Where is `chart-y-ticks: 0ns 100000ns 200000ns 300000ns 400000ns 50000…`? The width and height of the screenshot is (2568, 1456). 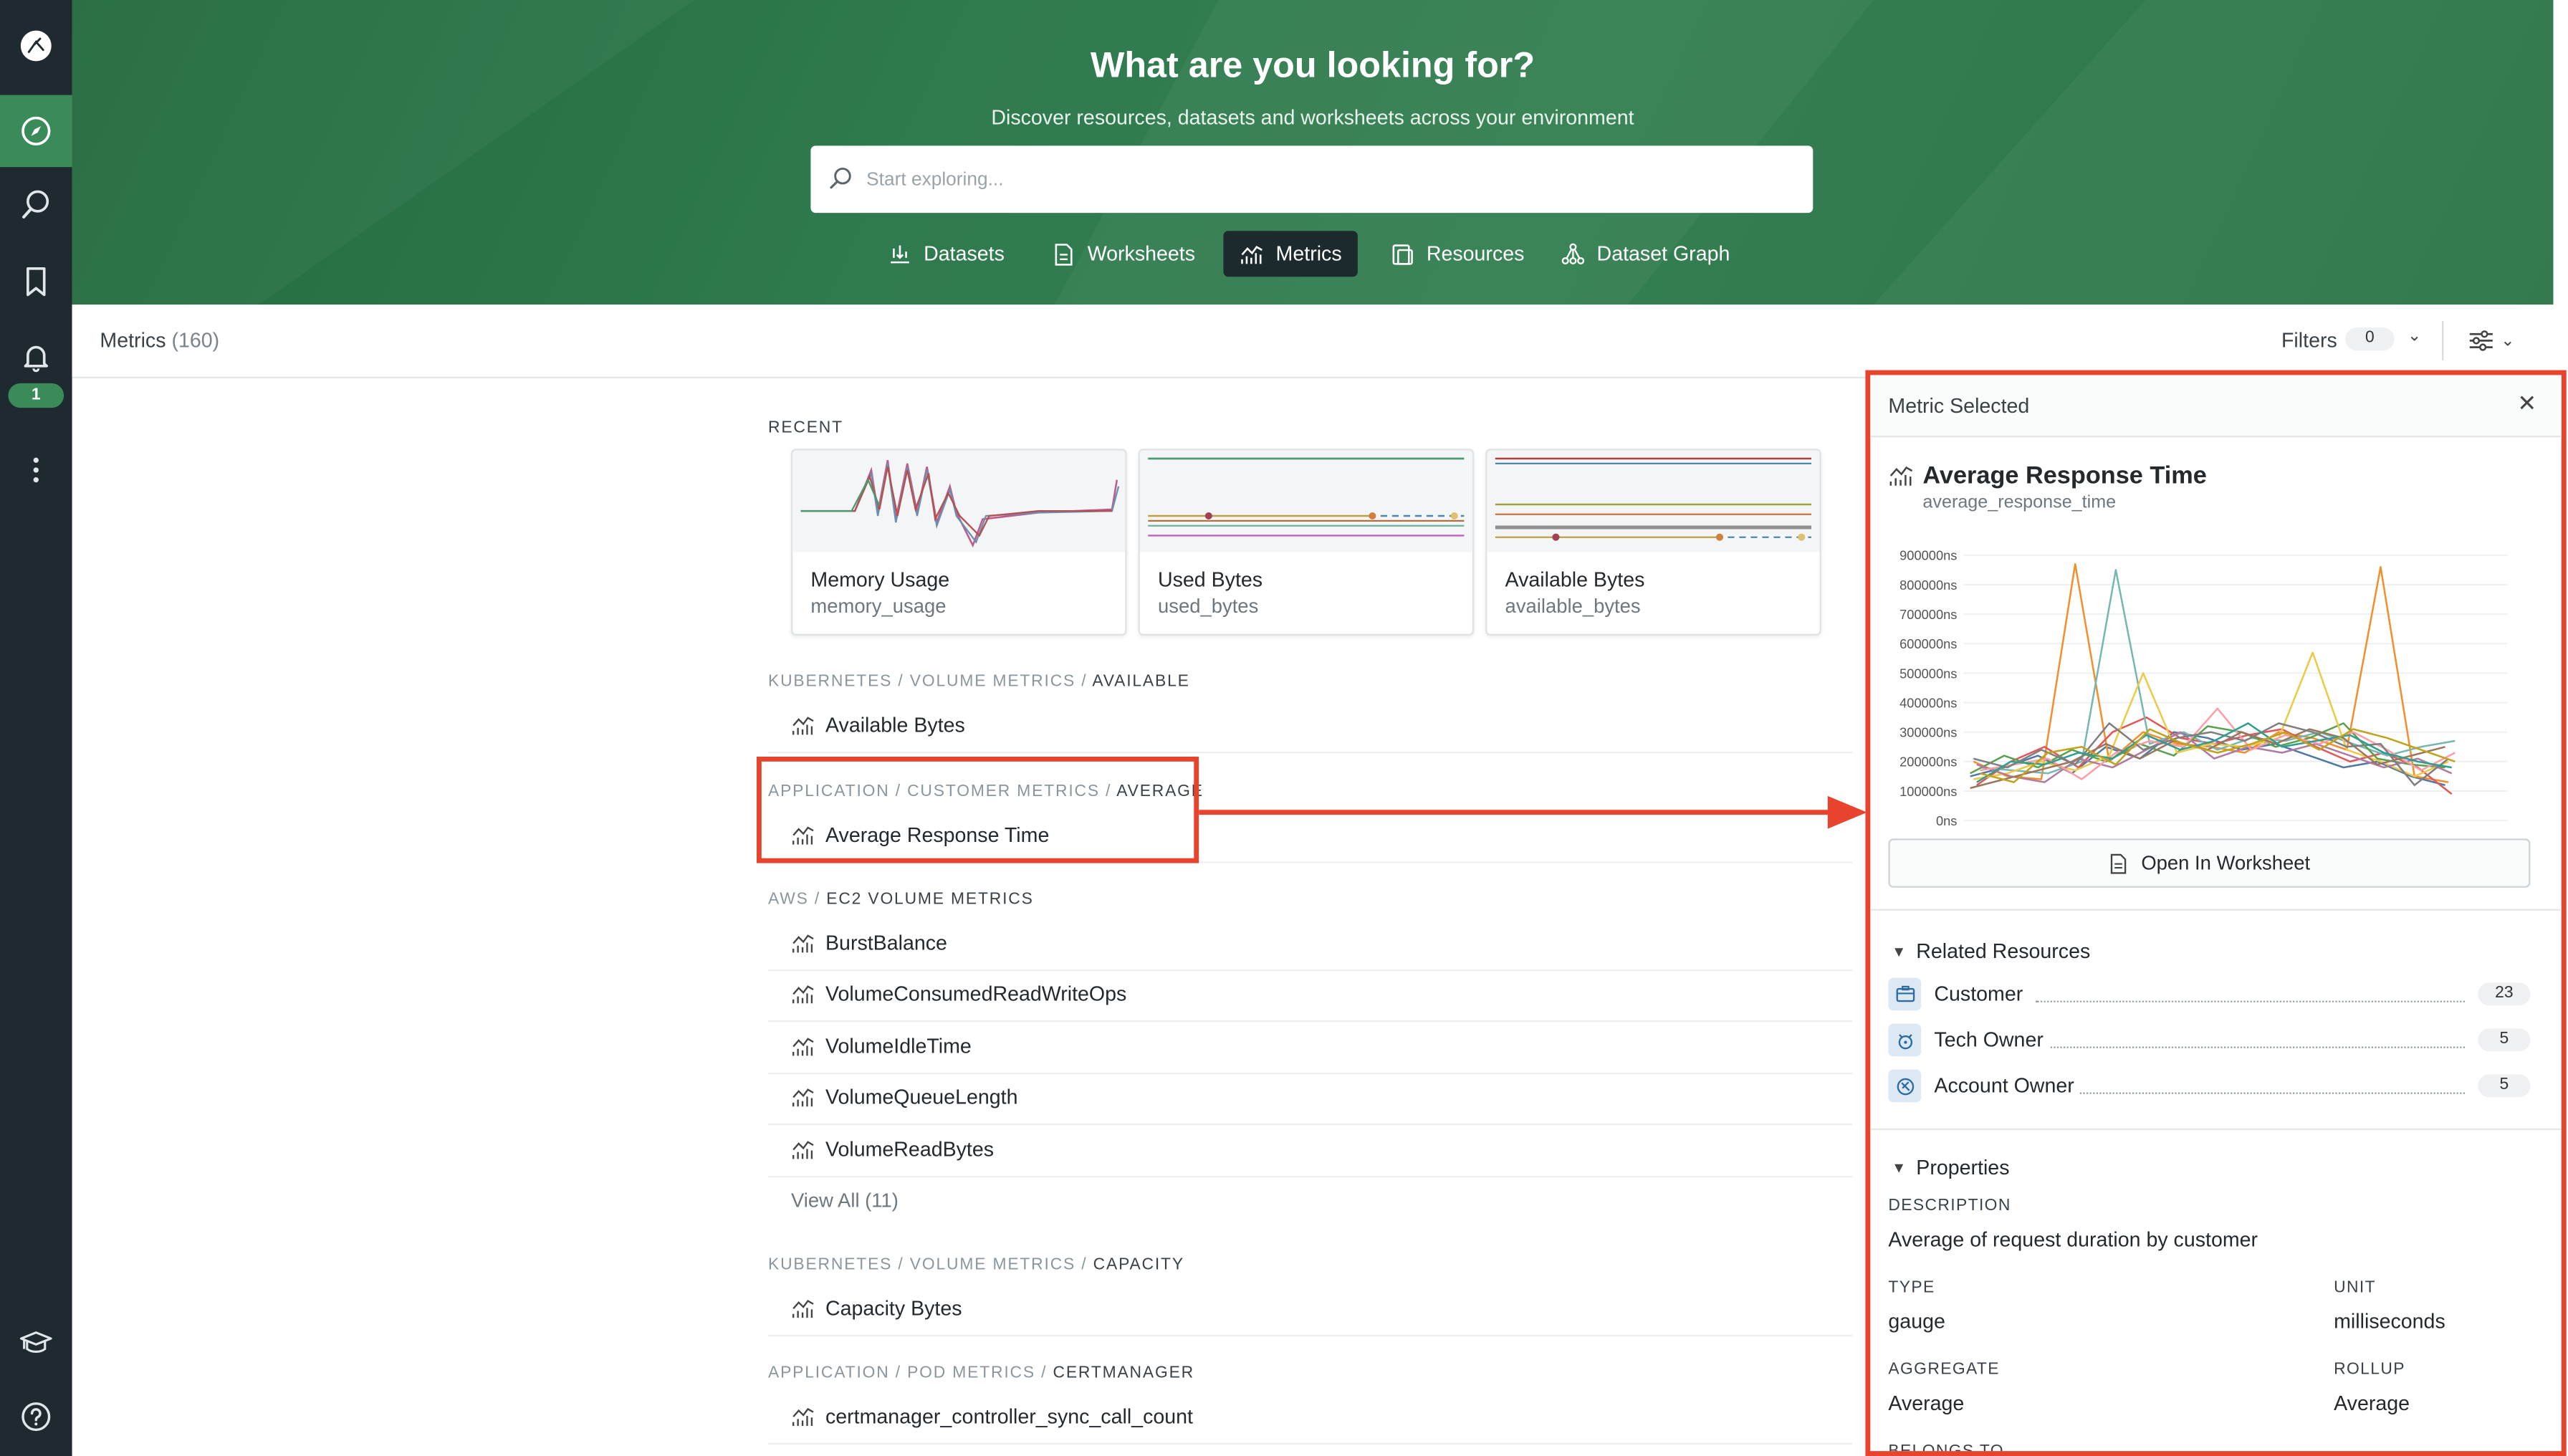
chart-y-ticks: 0ns 100000ns 200000ns 300000ns 400000ns 50000… is located at coordinates (1928, 688).